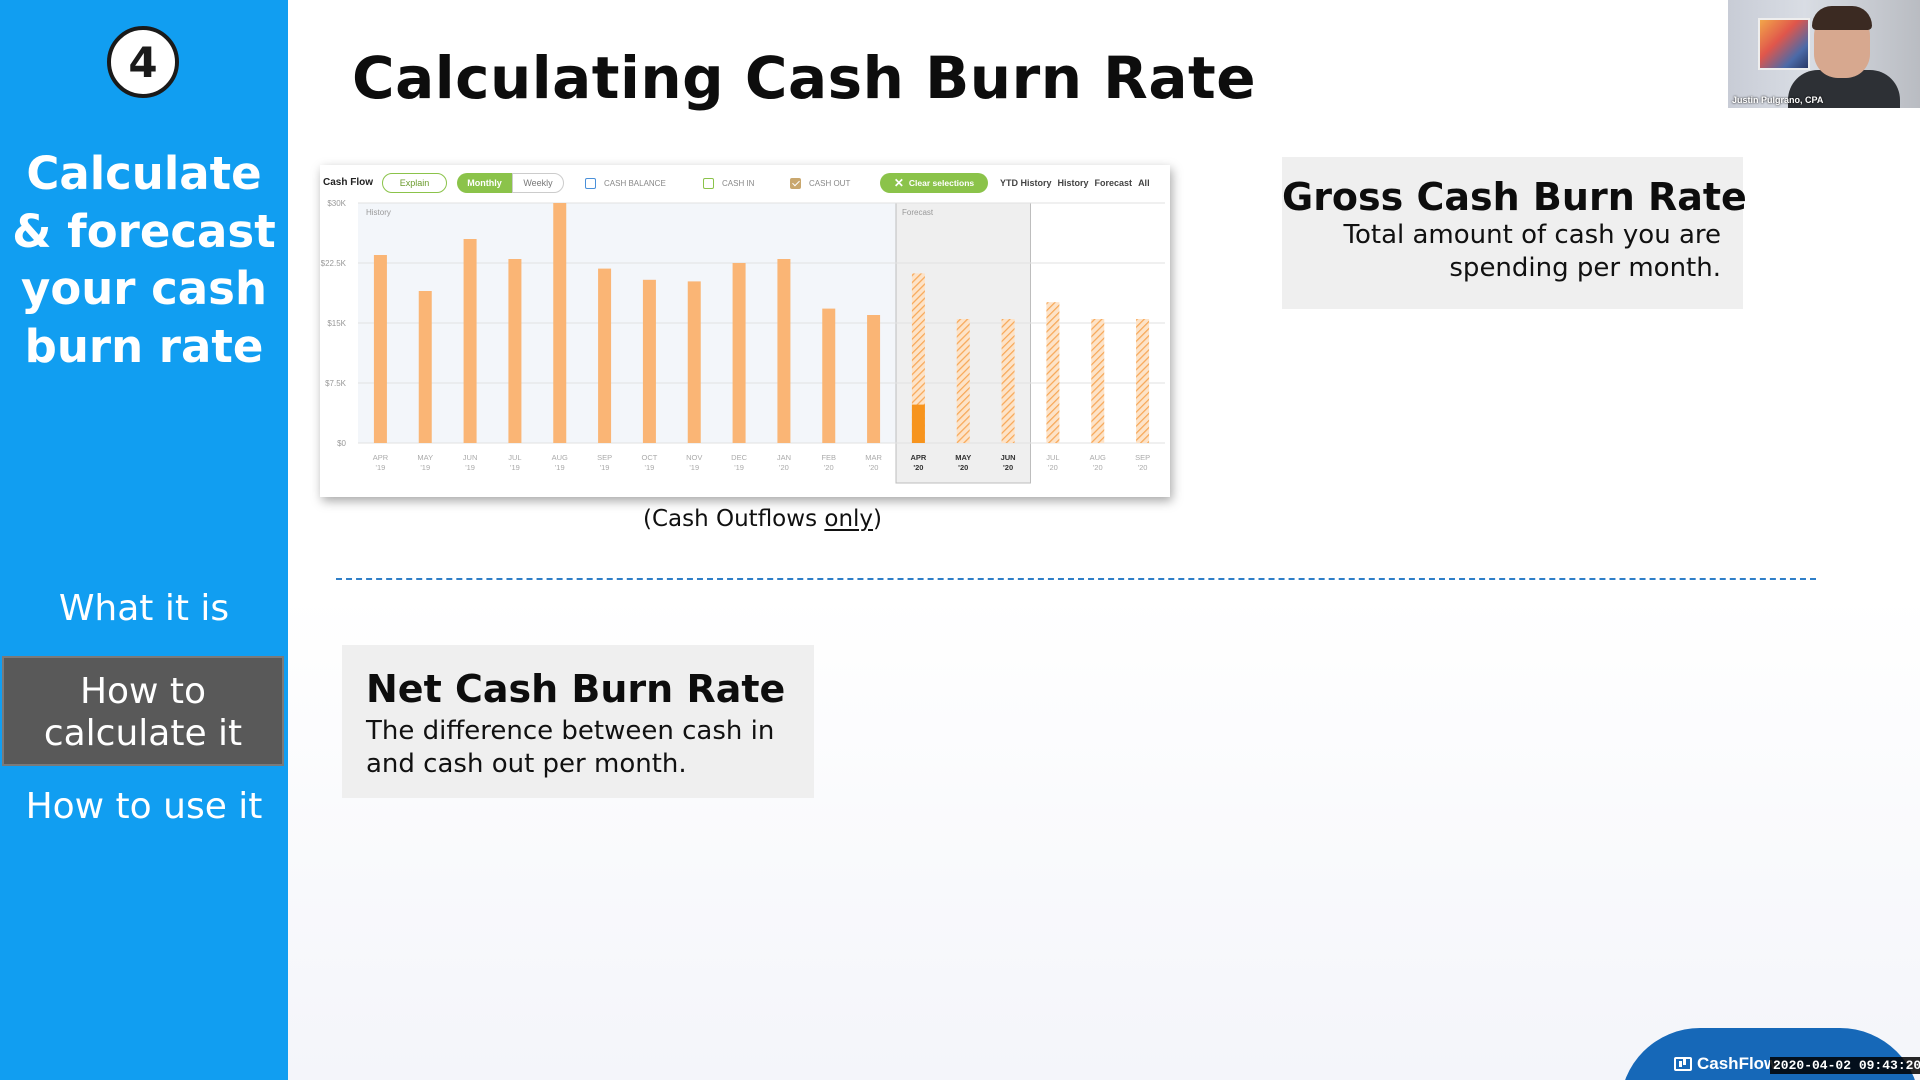 The image size is (1920, 1080). Describe the element at coordinates (694, 457) in the screenshot. I see `x-tick-month: NOV` at that location.